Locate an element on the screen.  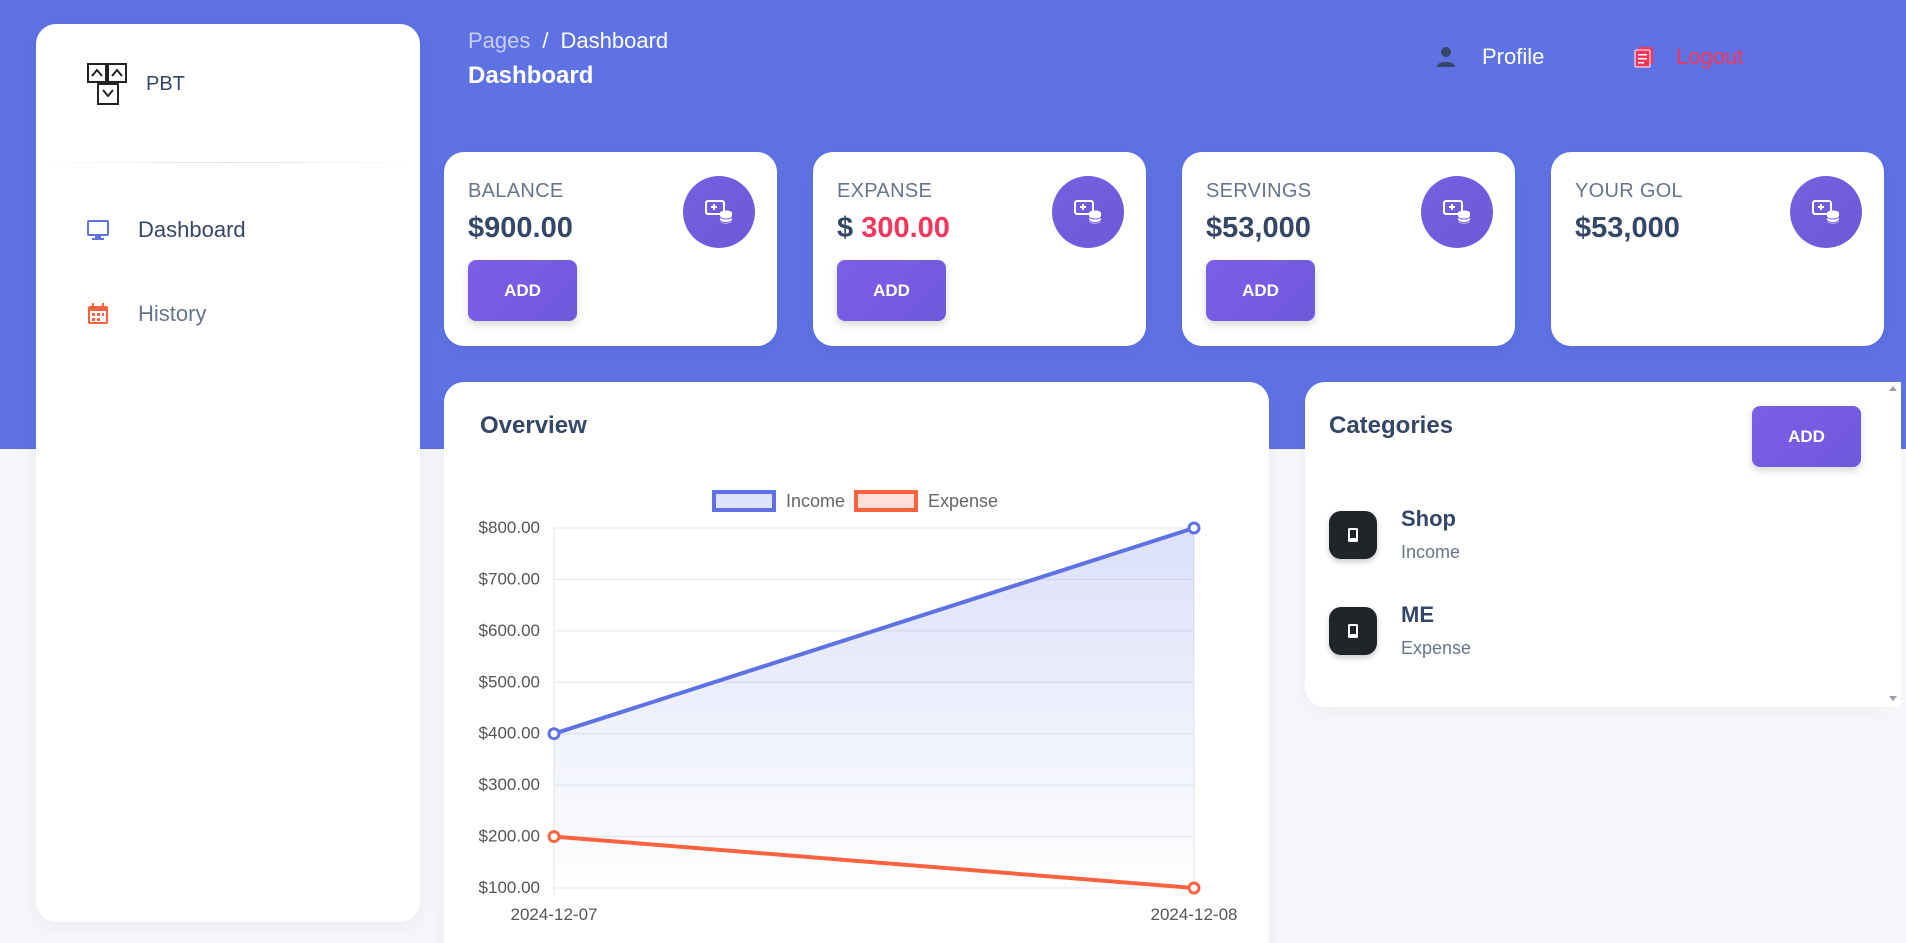
category-name: ME is located at coordinates (1417, 614).